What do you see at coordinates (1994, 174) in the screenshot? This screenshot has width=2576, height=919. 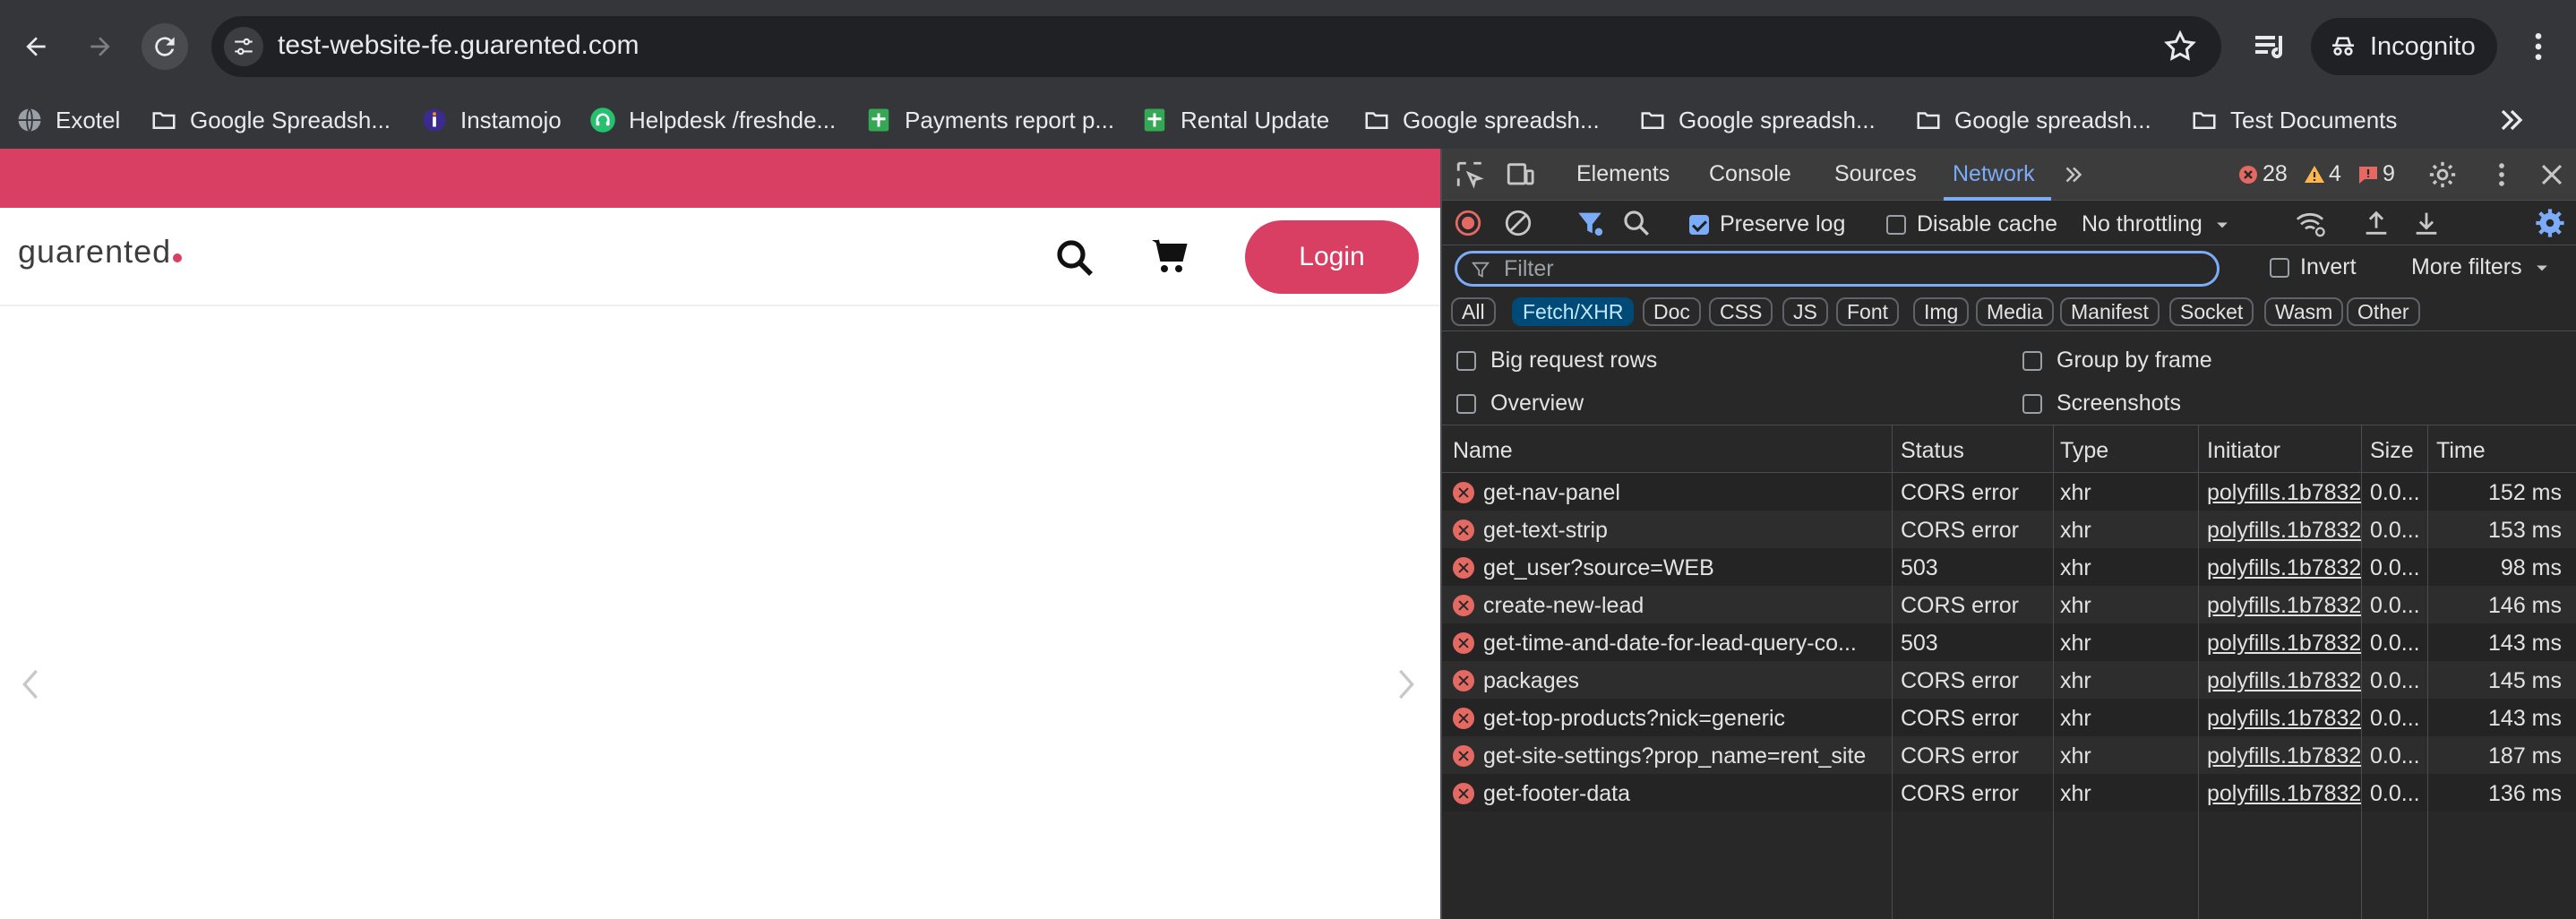 I see `tab-network: Network` at bounding box center [1994, 174].